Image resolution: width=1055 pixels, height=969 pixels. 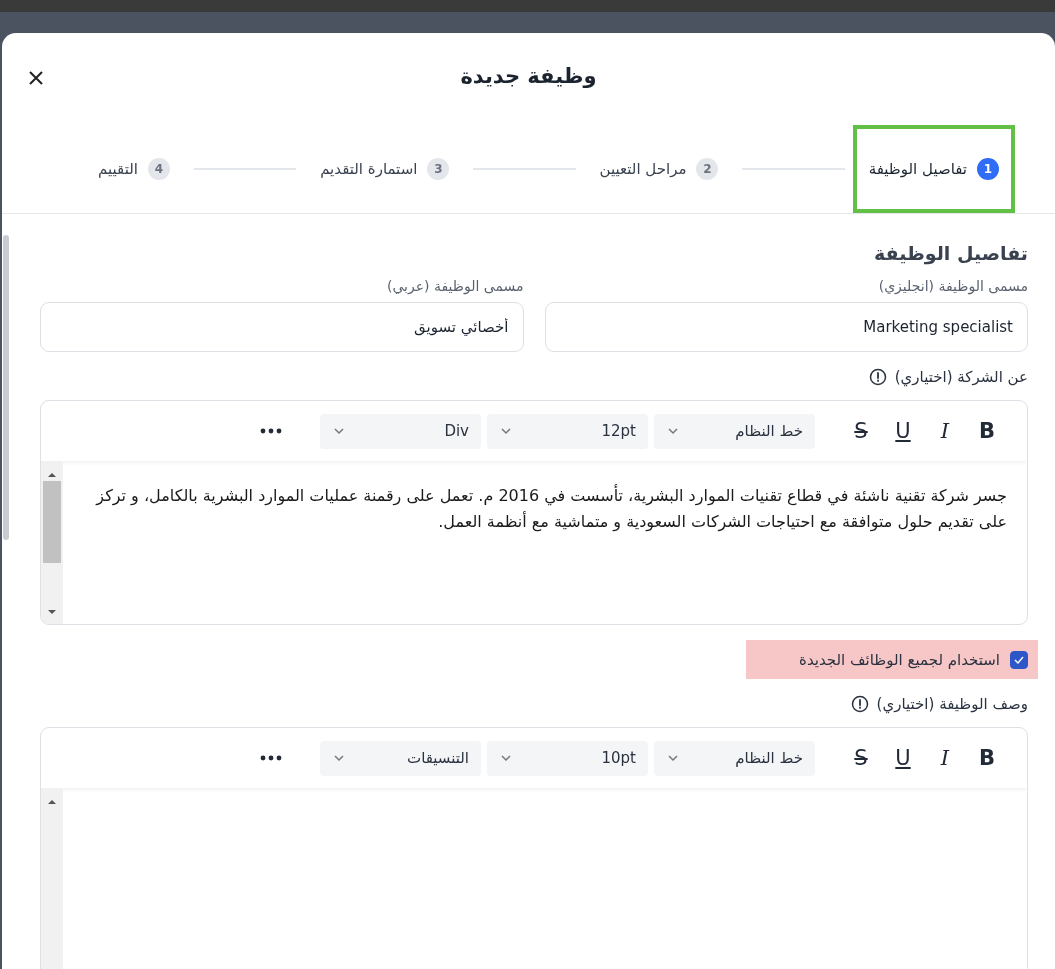 I want to click on format-select: التنسيقات, so click(x=400, y=758).